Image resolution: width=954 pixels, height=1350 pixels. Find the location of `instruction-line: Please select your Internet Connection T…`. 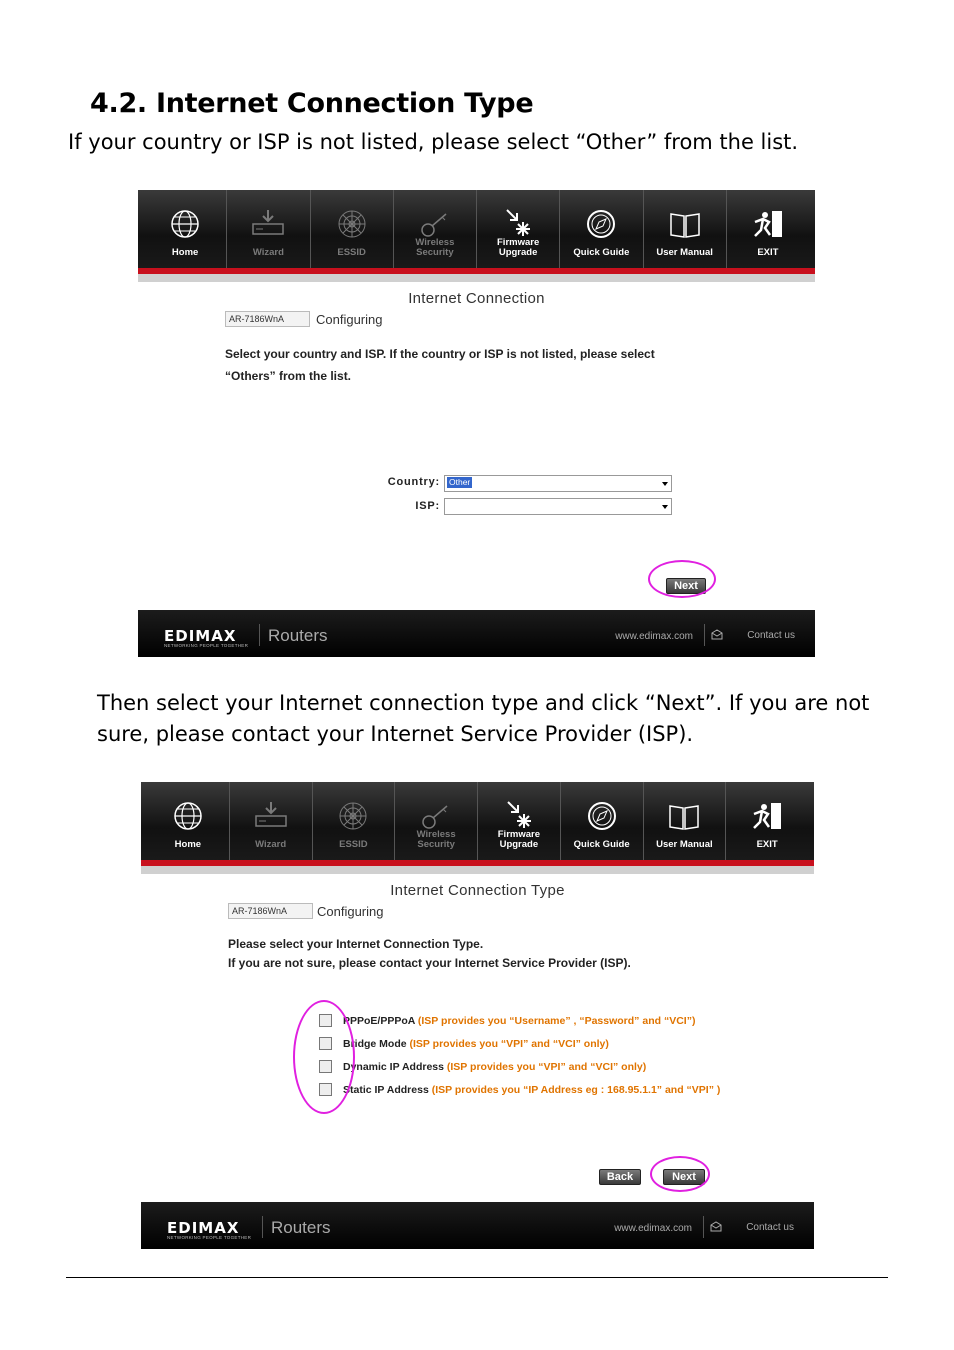

instruction-line: Please select your Internet Connection T… is located at coordinates (356, 944).